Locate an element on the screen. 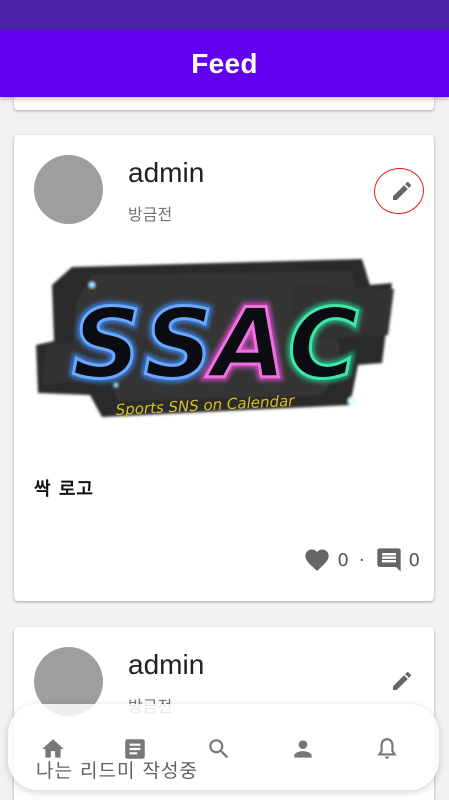  status-bar is located at coordinates (224, 15).